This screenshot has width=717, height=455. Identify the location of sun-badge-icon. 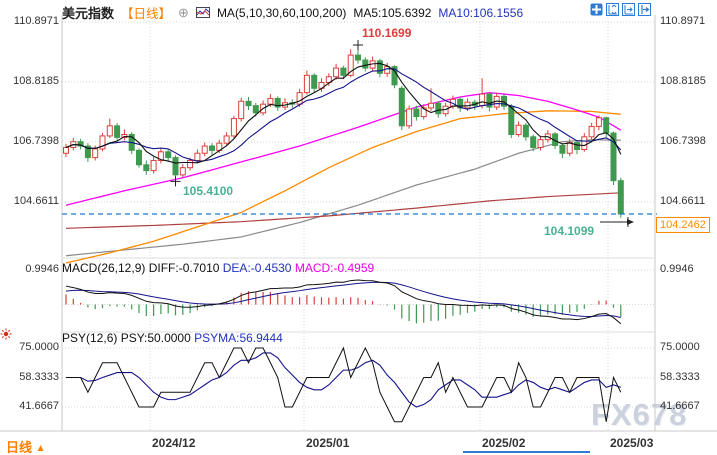
(7, 336).